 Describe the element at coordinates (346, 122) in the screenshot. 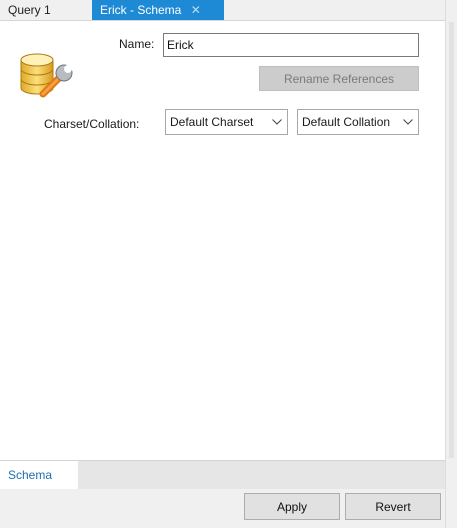

I see `collation-select-value: Default Collation` at that location.